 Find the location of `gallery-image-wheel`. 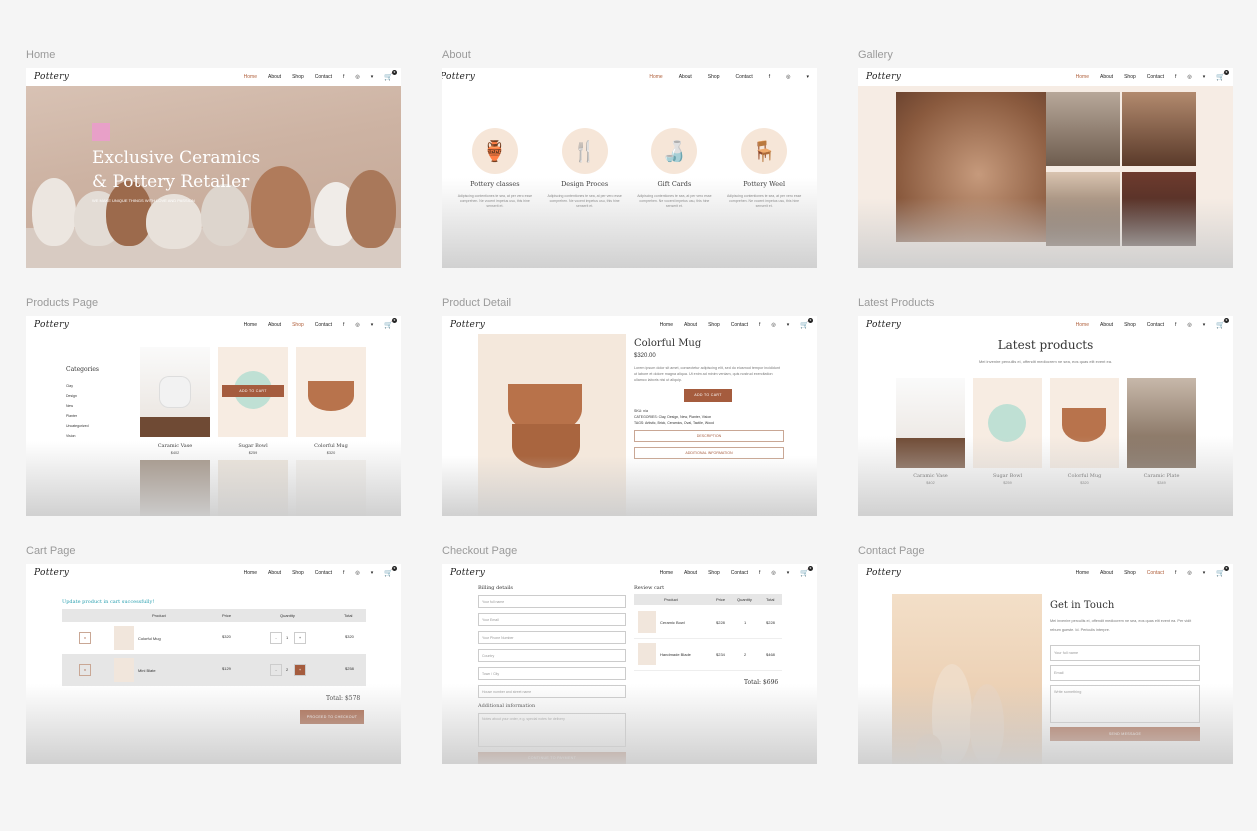

gallery-image-wheel is located at coordinates (971, 167).